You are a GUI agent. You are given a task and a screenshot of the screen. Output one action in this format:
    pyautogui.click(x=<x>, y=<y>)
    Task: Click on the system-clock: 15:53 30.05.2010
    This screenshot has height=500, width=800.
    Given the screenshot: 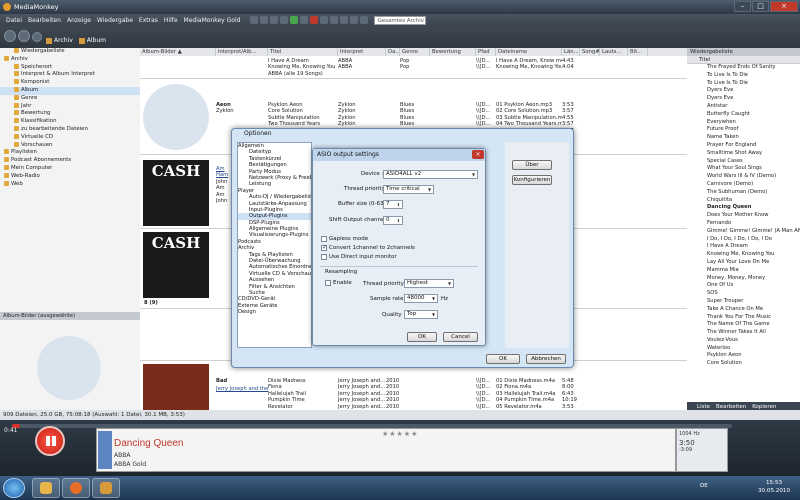 What is the action you would take?
    pyautogui.click(x=774, y=487)
    